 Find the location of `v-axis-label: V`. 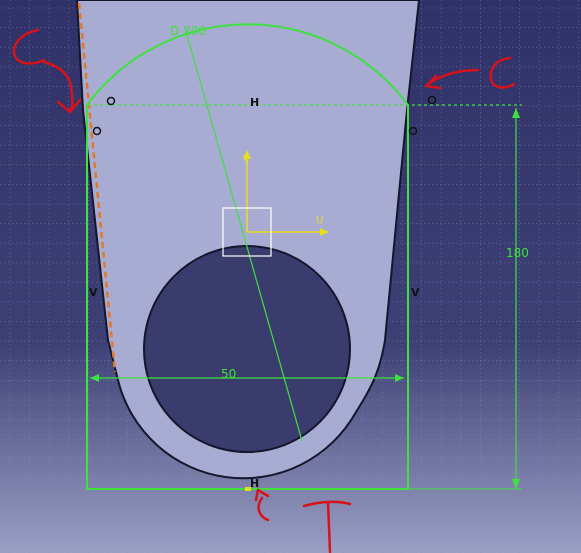

v-axis-label: V is located at coordinates (246, 159).